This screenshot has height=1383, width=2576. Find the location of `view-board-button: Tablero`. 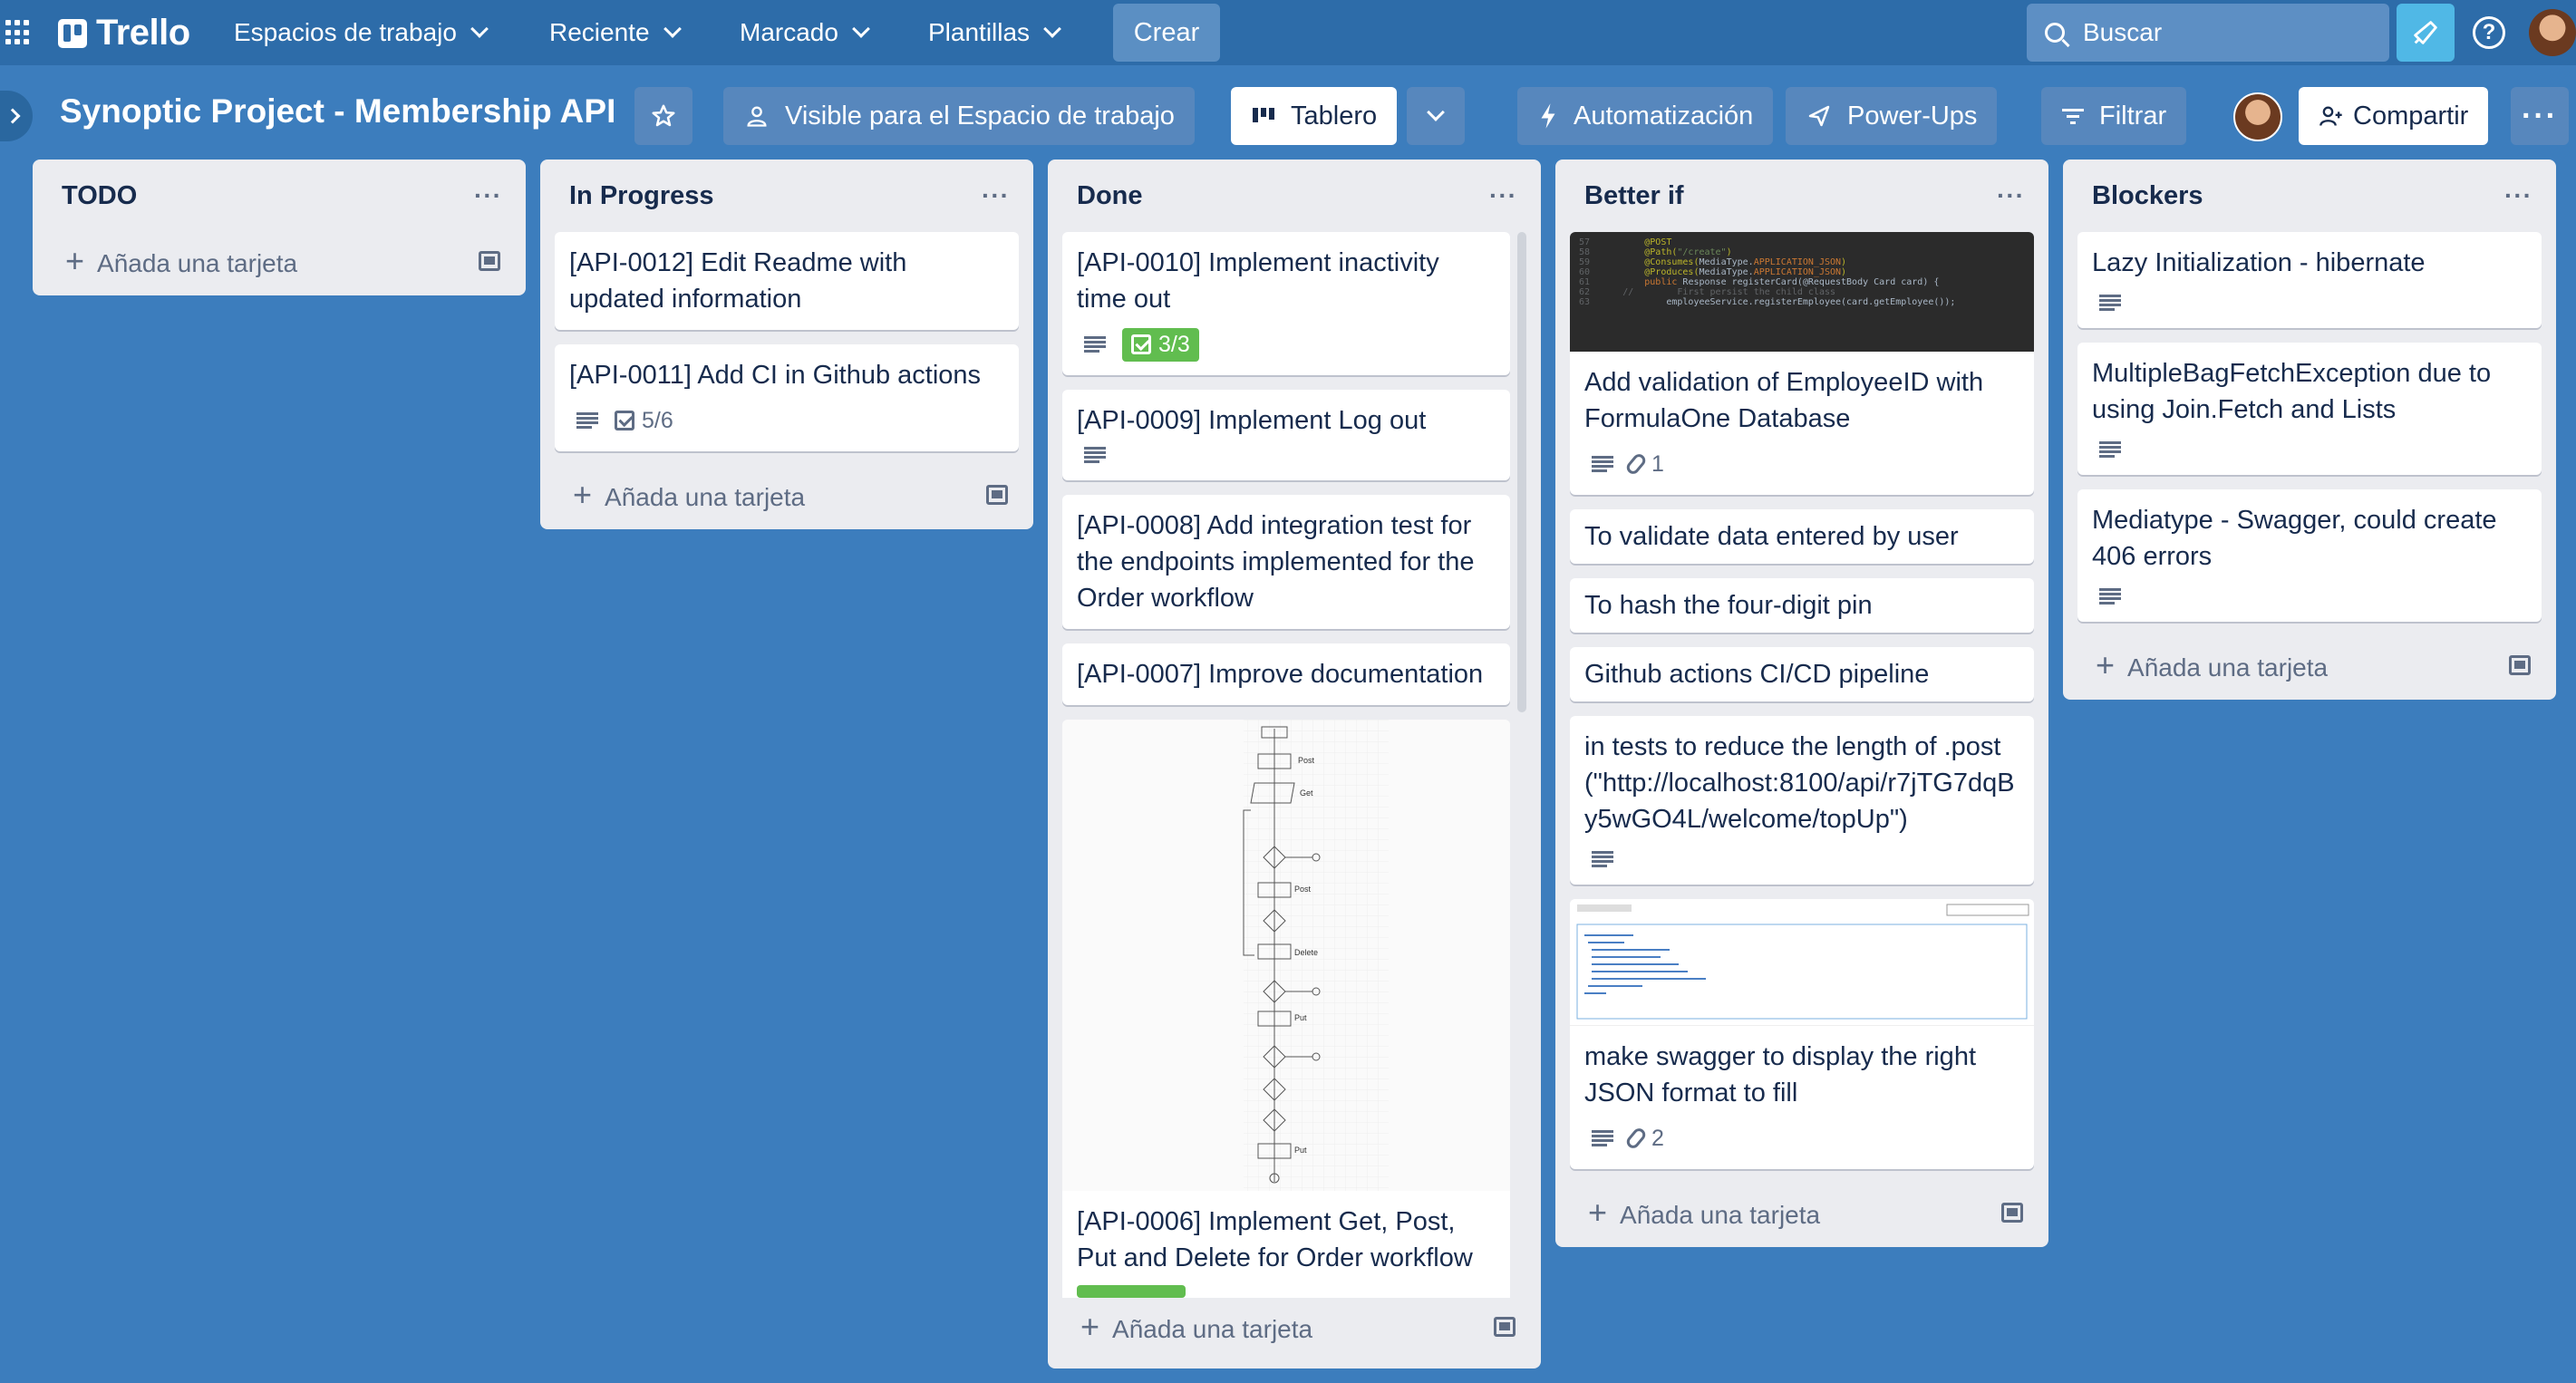

view-board-button: Tablero is located at coordinates (1314, 116).